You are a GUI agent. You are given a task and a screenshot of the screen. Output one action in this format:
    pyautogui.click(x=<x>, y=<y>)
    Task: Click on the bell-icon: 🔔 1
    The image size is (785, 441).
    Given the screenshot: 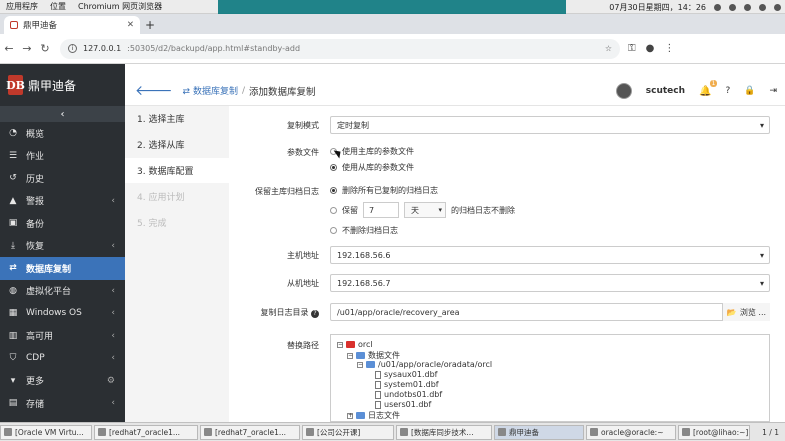 What is the action you would take?
    pyautogui.click(x=708, y=88)
    